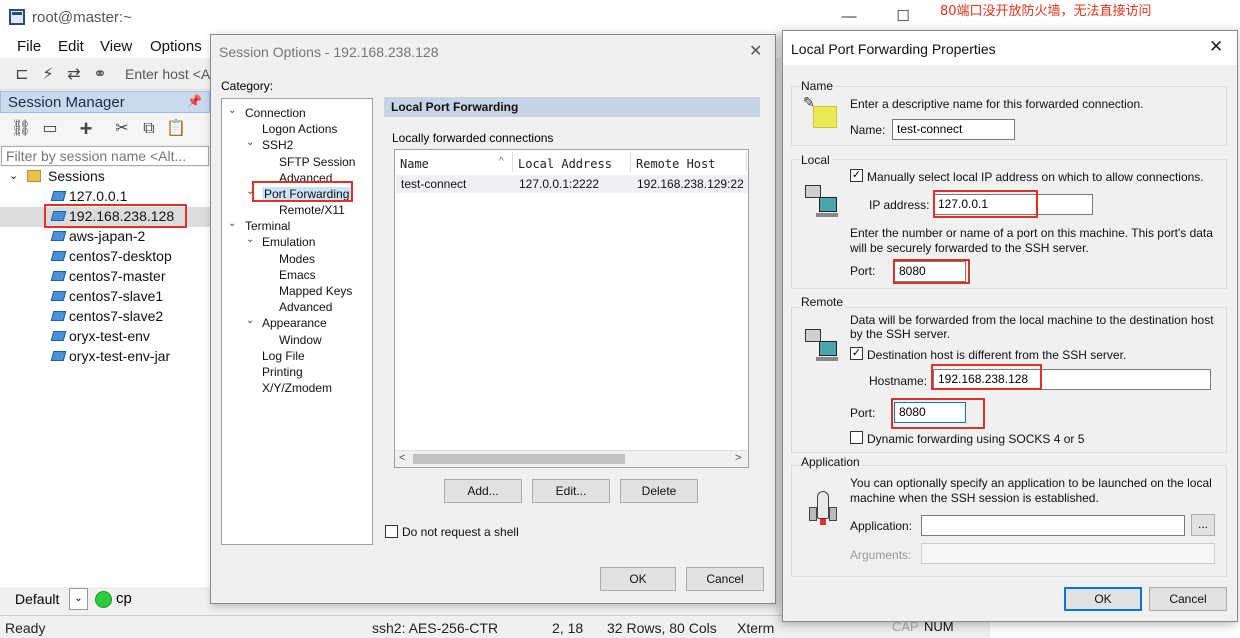  Describe the element at coordinates (297, 388) in the screenshot. I see `category-xyzmodem: X/Y/Zmodem` at that location.